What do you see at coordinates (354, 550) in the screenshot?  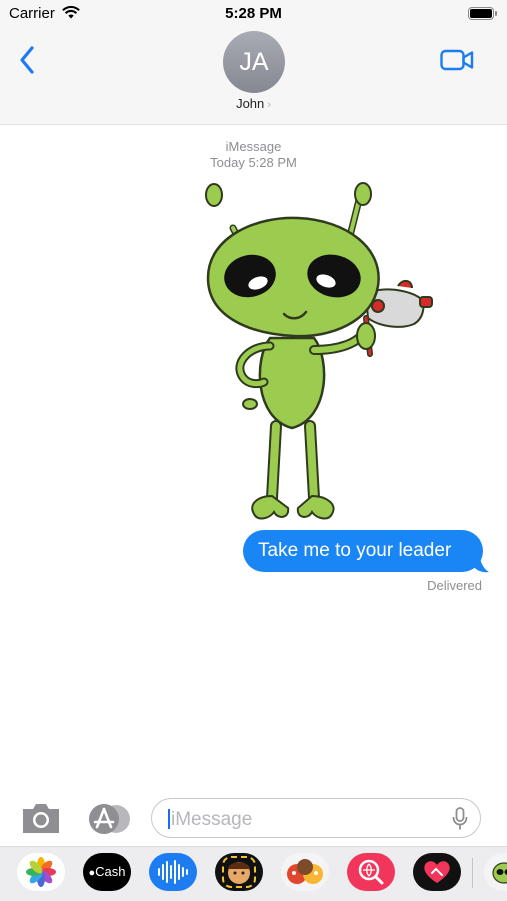 I see `message-text: Take me to your leader` at bounding box center [354, 550].